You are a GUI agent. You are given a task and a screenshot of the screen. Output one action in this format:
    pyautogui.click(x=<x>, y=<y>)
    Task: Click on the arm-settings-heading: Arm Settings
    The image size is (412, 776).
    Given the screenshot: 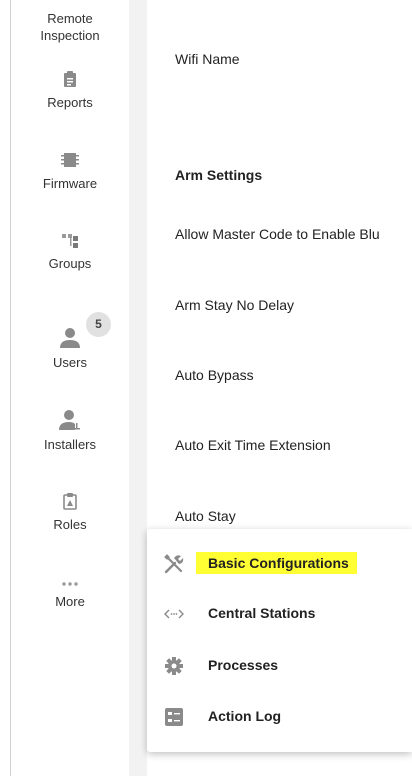 What is the action you would take?
    pyautogui.click(x=219, y=175)
    